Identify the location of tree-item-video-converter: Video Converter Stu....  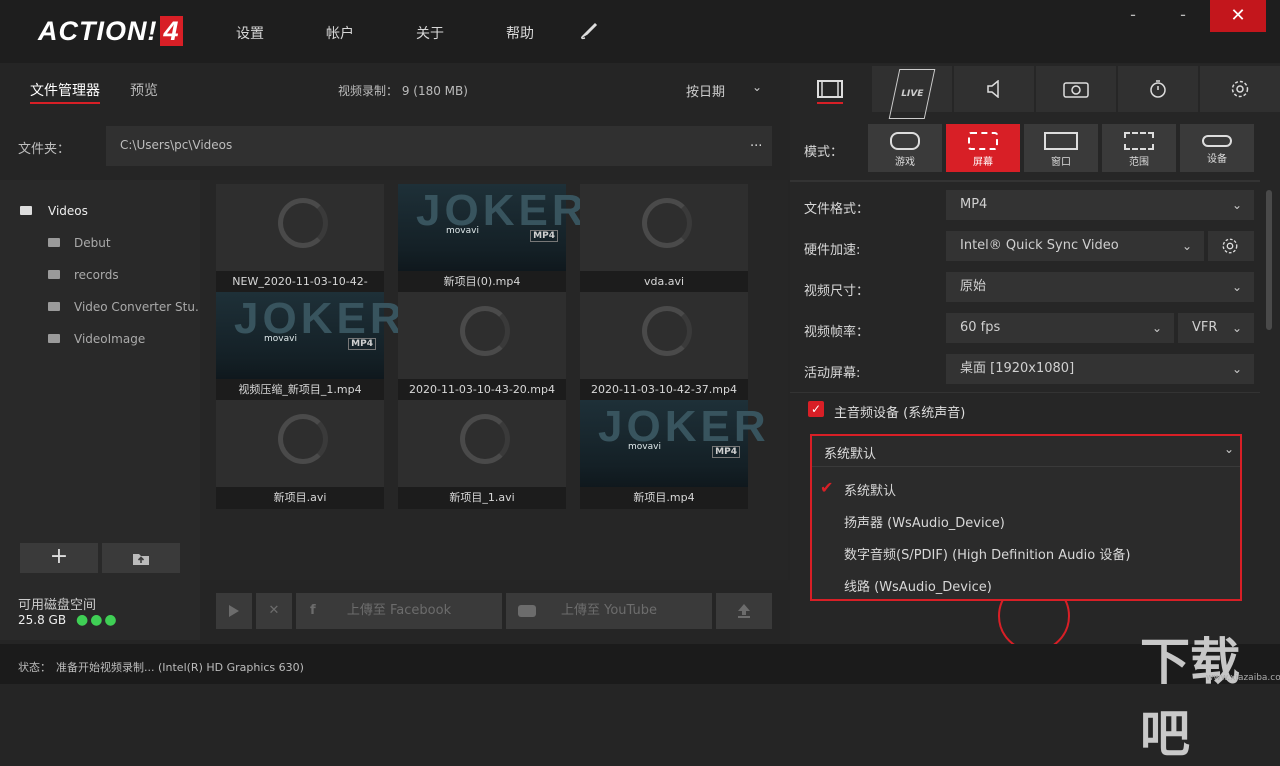
(127, 307).